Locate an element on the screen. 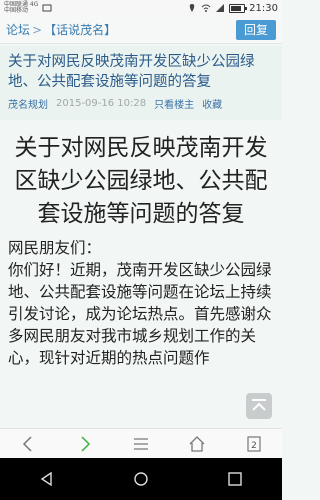  nav-recents-icon is located at coordinates (235, 479).